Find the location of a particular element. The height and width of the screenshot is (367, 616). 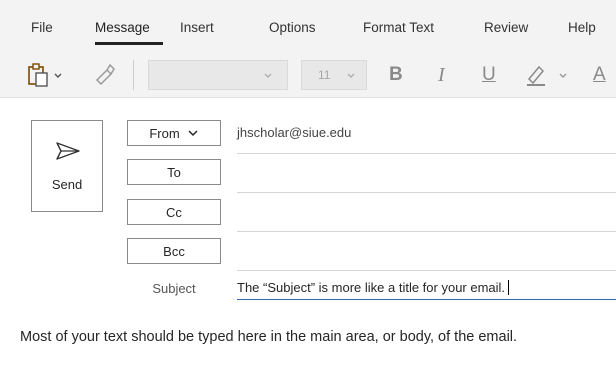

tab-options: Options is located at coordinates (292, 27).